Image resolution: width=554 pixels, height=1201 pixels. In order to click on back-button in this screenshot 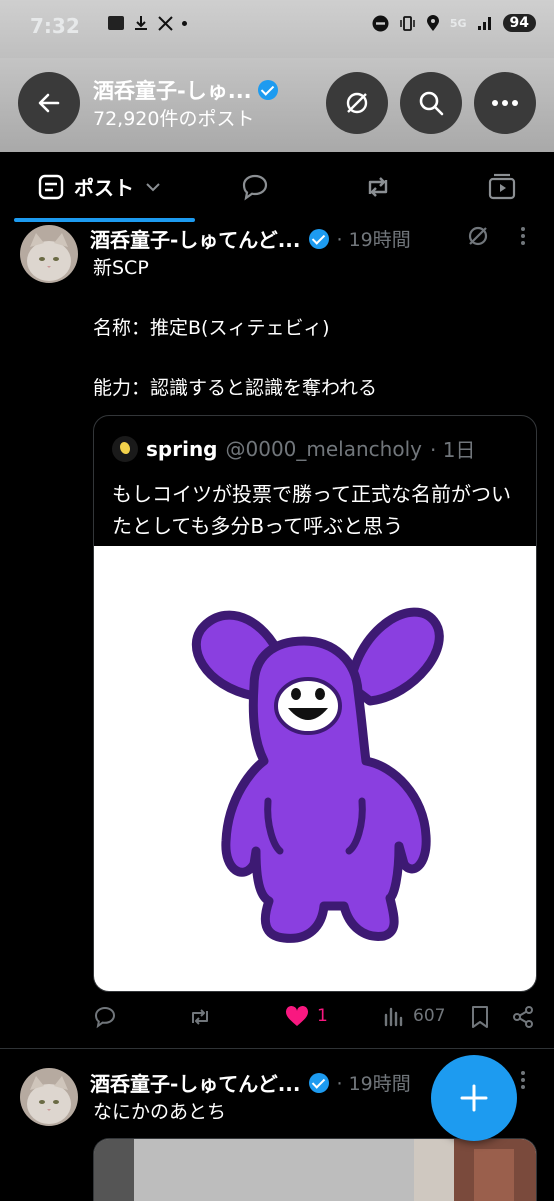, I will do `click(49, 103)`.